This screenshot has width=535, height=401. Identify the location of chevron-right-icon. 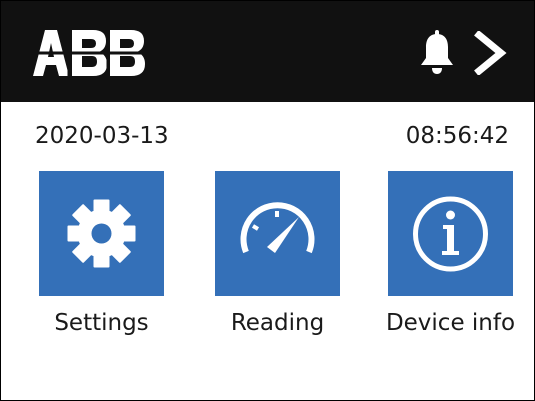
(491, 53).